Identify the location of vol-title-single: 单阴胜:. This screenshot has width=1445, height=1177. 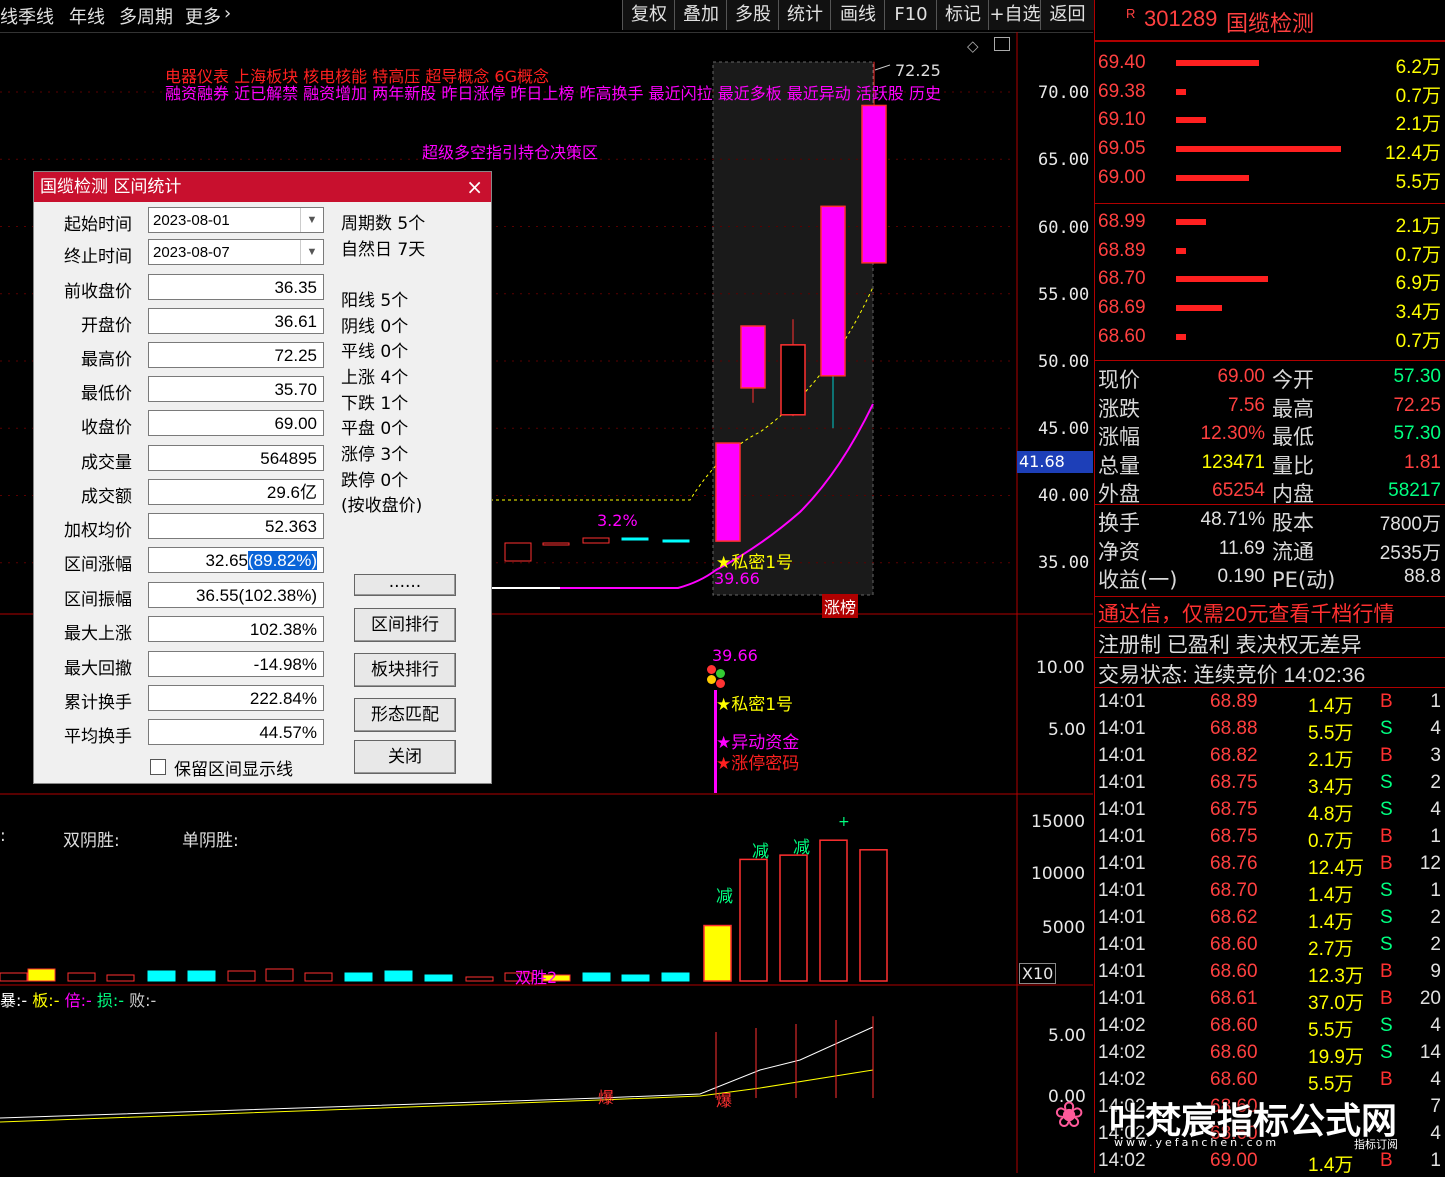
(210, 841).